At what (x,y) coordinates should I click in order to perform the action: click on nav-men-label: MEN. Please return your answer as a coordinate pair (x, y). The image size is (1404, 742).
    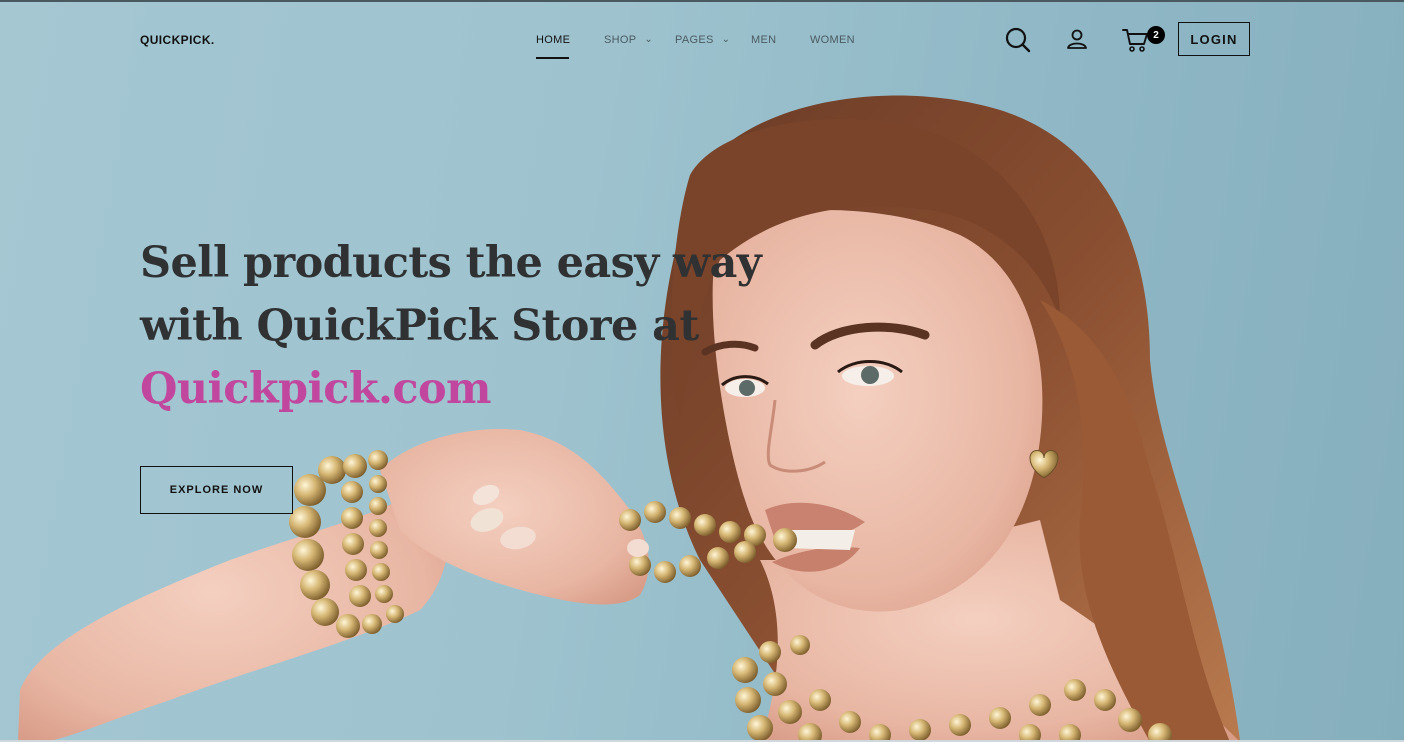
    Looking at the image, I should click on (764, 40).